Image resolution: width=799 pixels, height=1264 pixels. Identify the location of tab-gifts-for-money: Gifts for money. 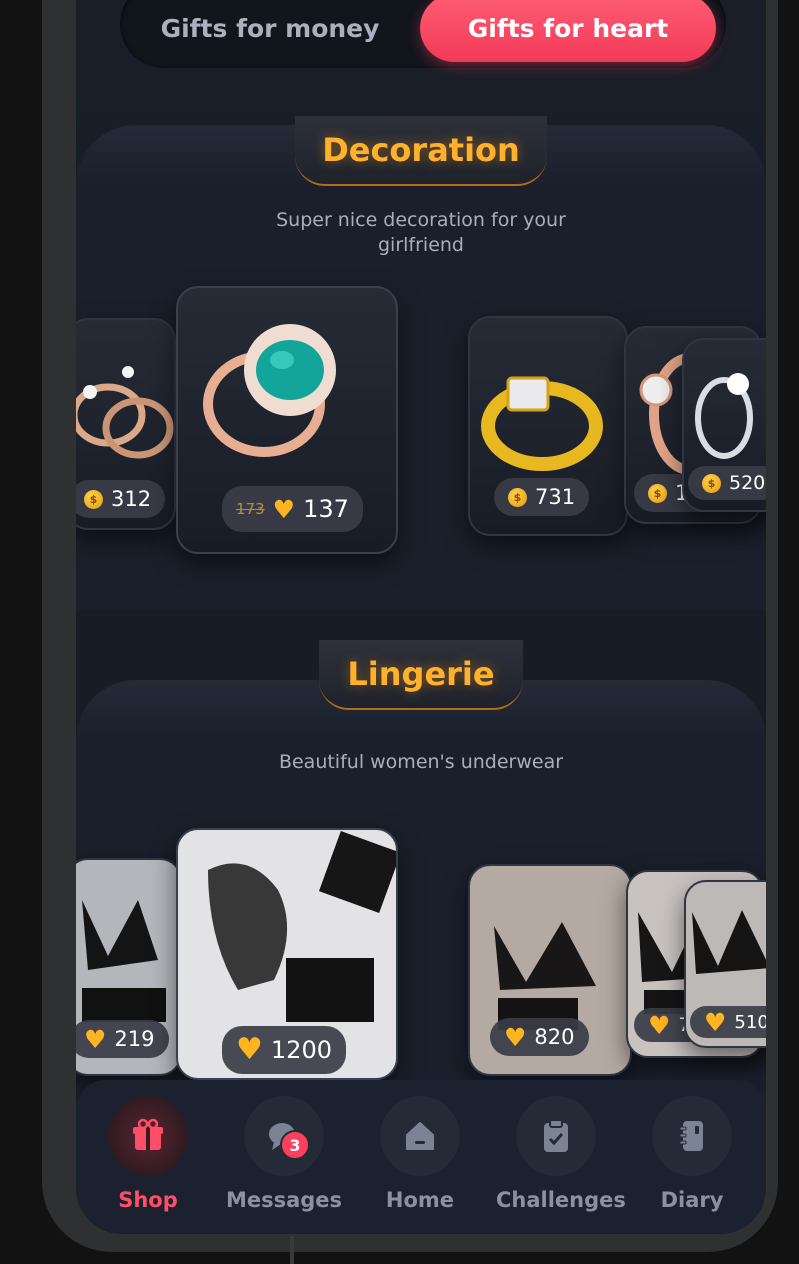
(270, 31).